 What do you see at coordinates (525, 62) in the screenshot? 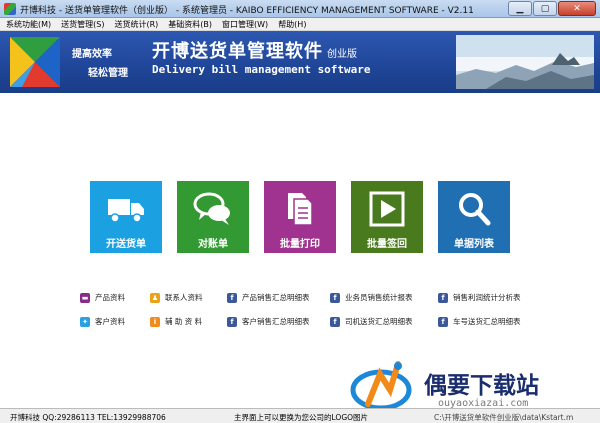
I see `mountain-image` at bounding box center [525, 62].